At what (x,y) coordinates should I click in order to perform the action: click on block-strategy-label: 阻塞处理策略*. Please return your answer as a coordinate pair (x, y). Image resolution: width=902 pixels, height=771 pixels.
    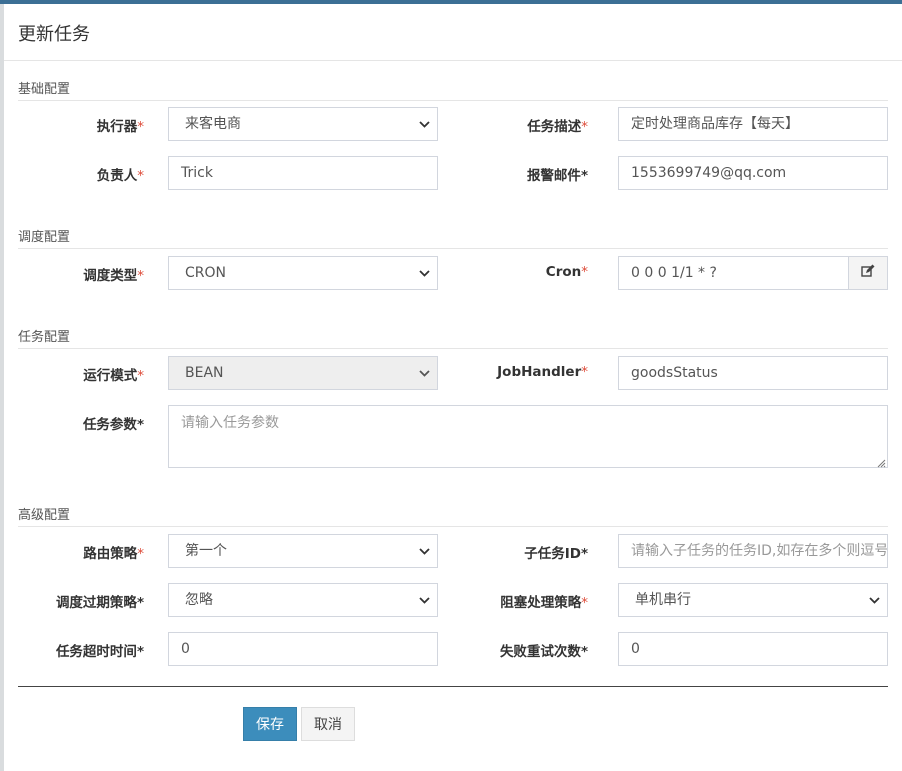
    Looking at the image, I should click on (544, 603).